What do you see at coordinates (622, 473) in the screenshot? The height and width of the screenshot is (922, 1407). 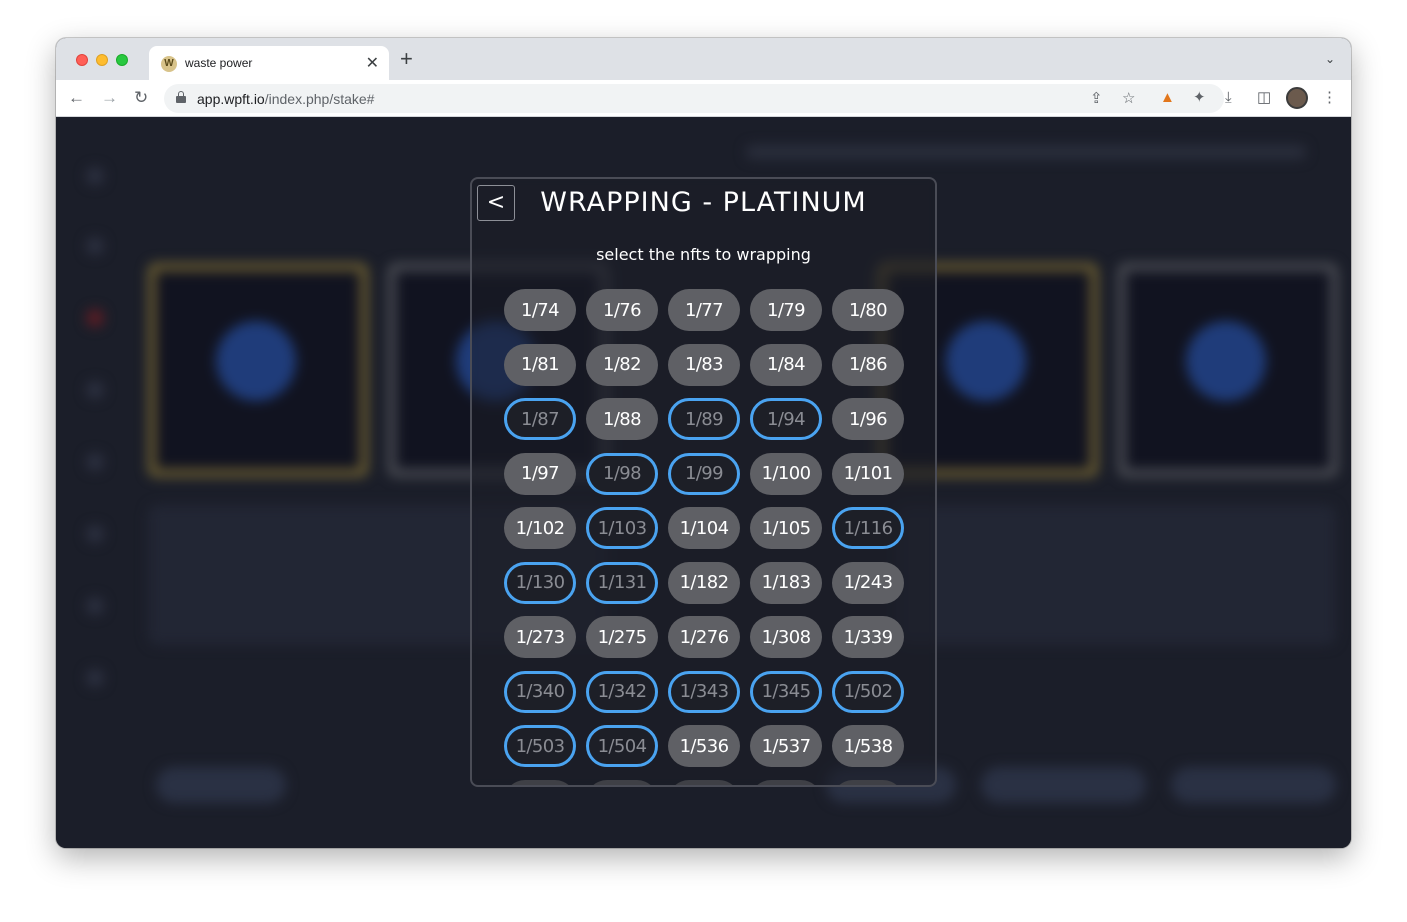 I see `nft-chip: 1/98` at bounding box center [622, 473].